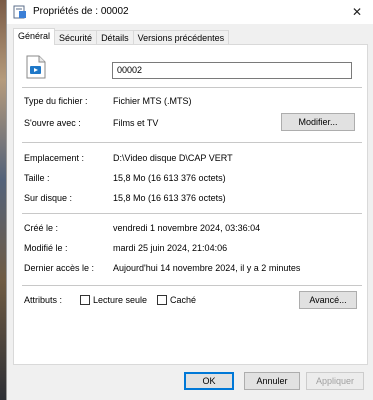 This screenshot has height=400, width=373. I want to click on hidden-label: Caché, so click(183, 300).